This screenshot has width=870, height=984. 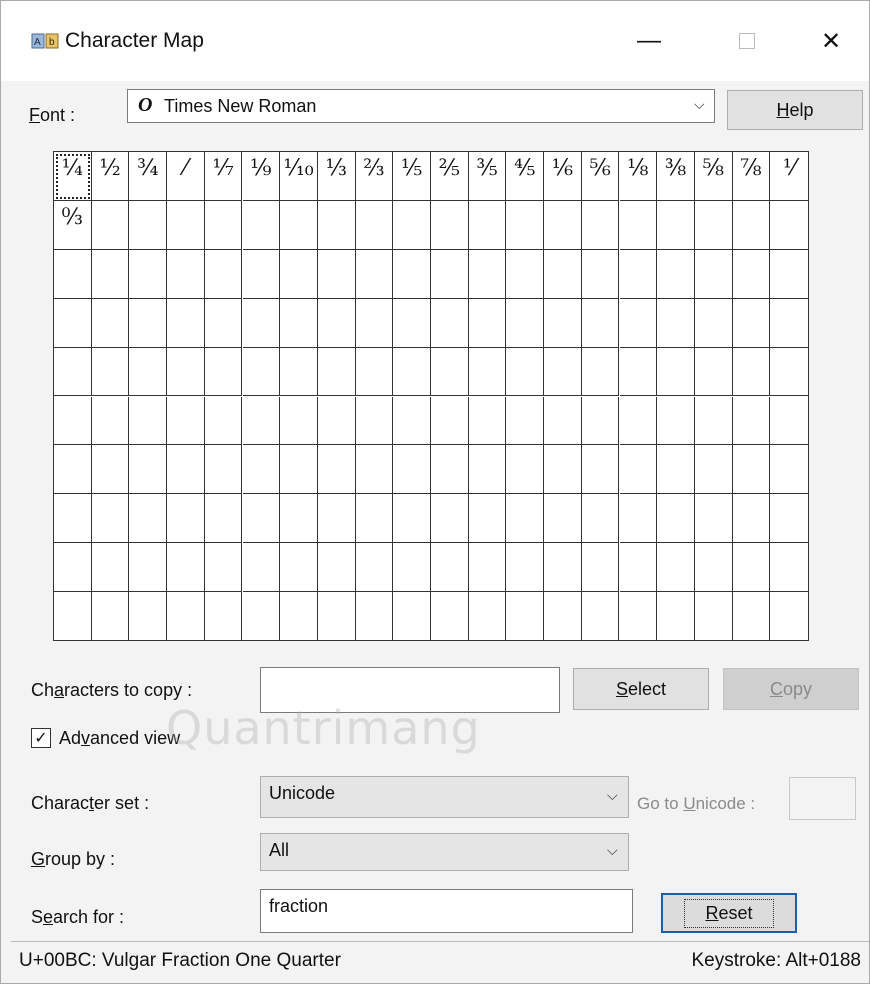 What do you see at coordinates (831, 41) in the screenshot?
I see `close-button: ✕` at bounding box center [831, 41].